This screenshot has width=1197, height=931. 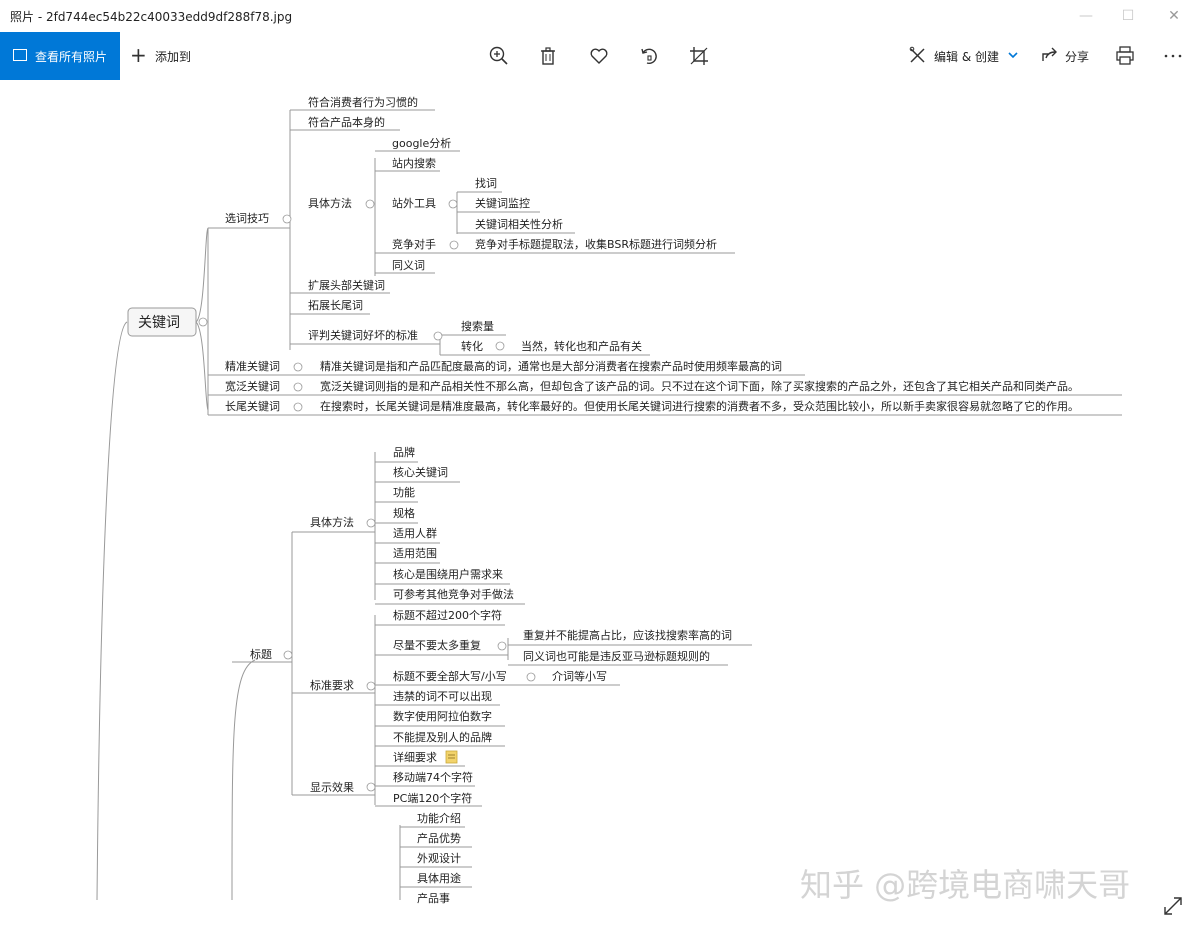 What do you see at coordinates (627, 635) in the screenshot?
I see `node-req-repeat-a: 重复并不能提高占比，应该找搜索率高的词` at bounding box center [627, 635].